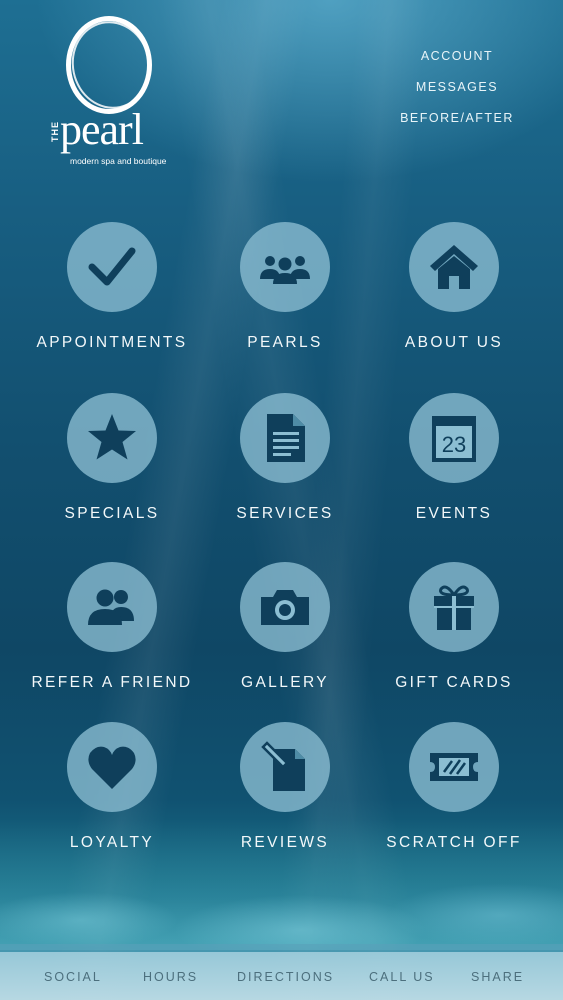 The height and width of the screenshot is (1000, 563). What do you see at coordinates (402, 977) in the screenshot?
I see `call-us-link: CALL US` at bounding box center [402, 977].